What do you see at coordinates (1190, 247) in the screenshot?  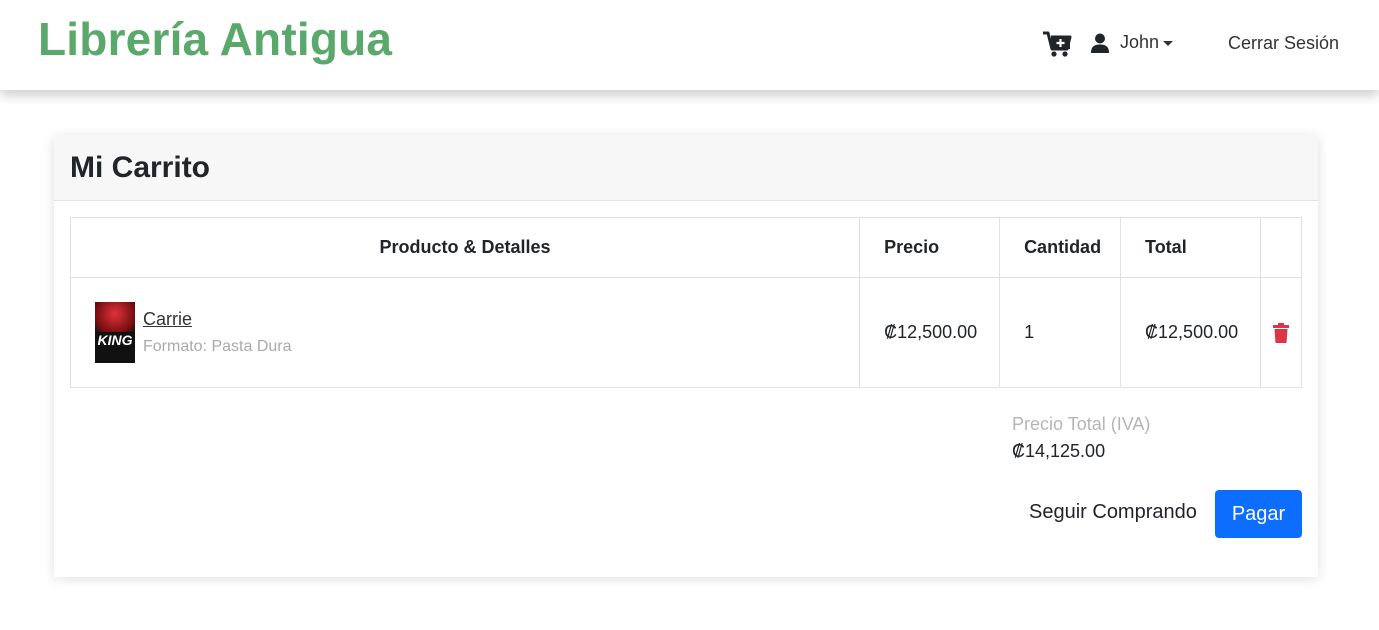 I see `header-total: Total` at bounding box center [1190, 247].